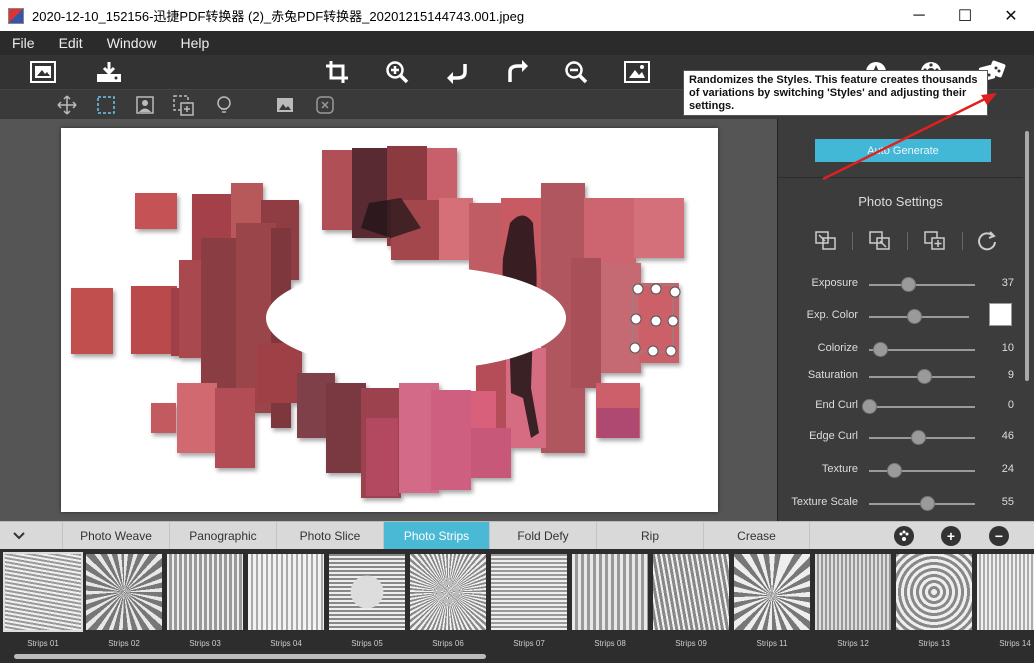 This screenshot has width=1034, height=663. What do you see at coordinates (1011, 15) in the screenshot?
I see `close-button: ✕` at bounding box center [1011, 15].